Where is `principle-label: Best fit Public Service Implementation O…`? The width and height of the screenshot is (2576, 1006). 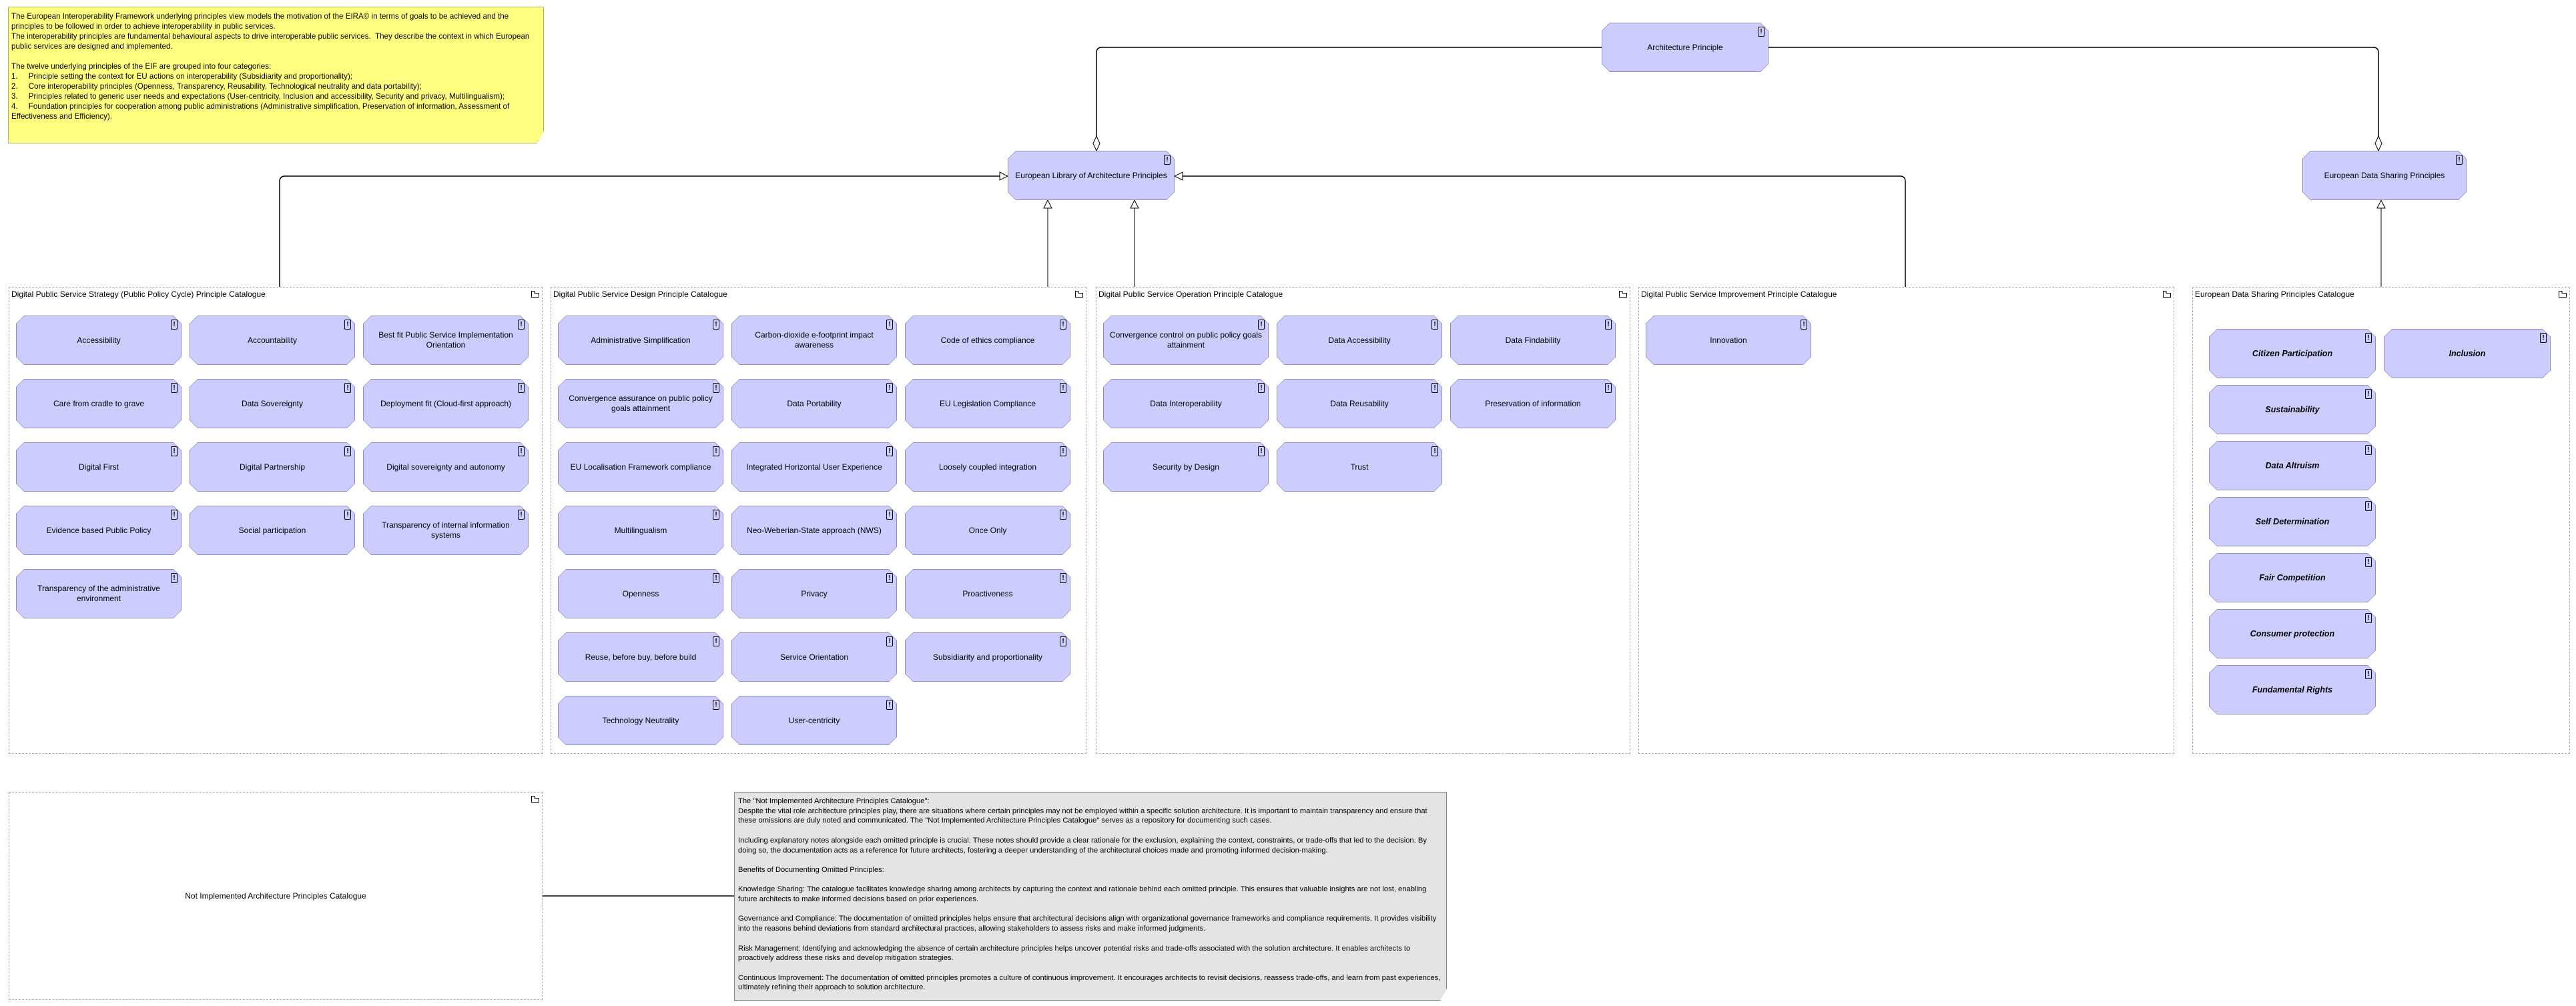
principle-label: Best fit Public Service Implementation O… is located at coordinates (445, 340).